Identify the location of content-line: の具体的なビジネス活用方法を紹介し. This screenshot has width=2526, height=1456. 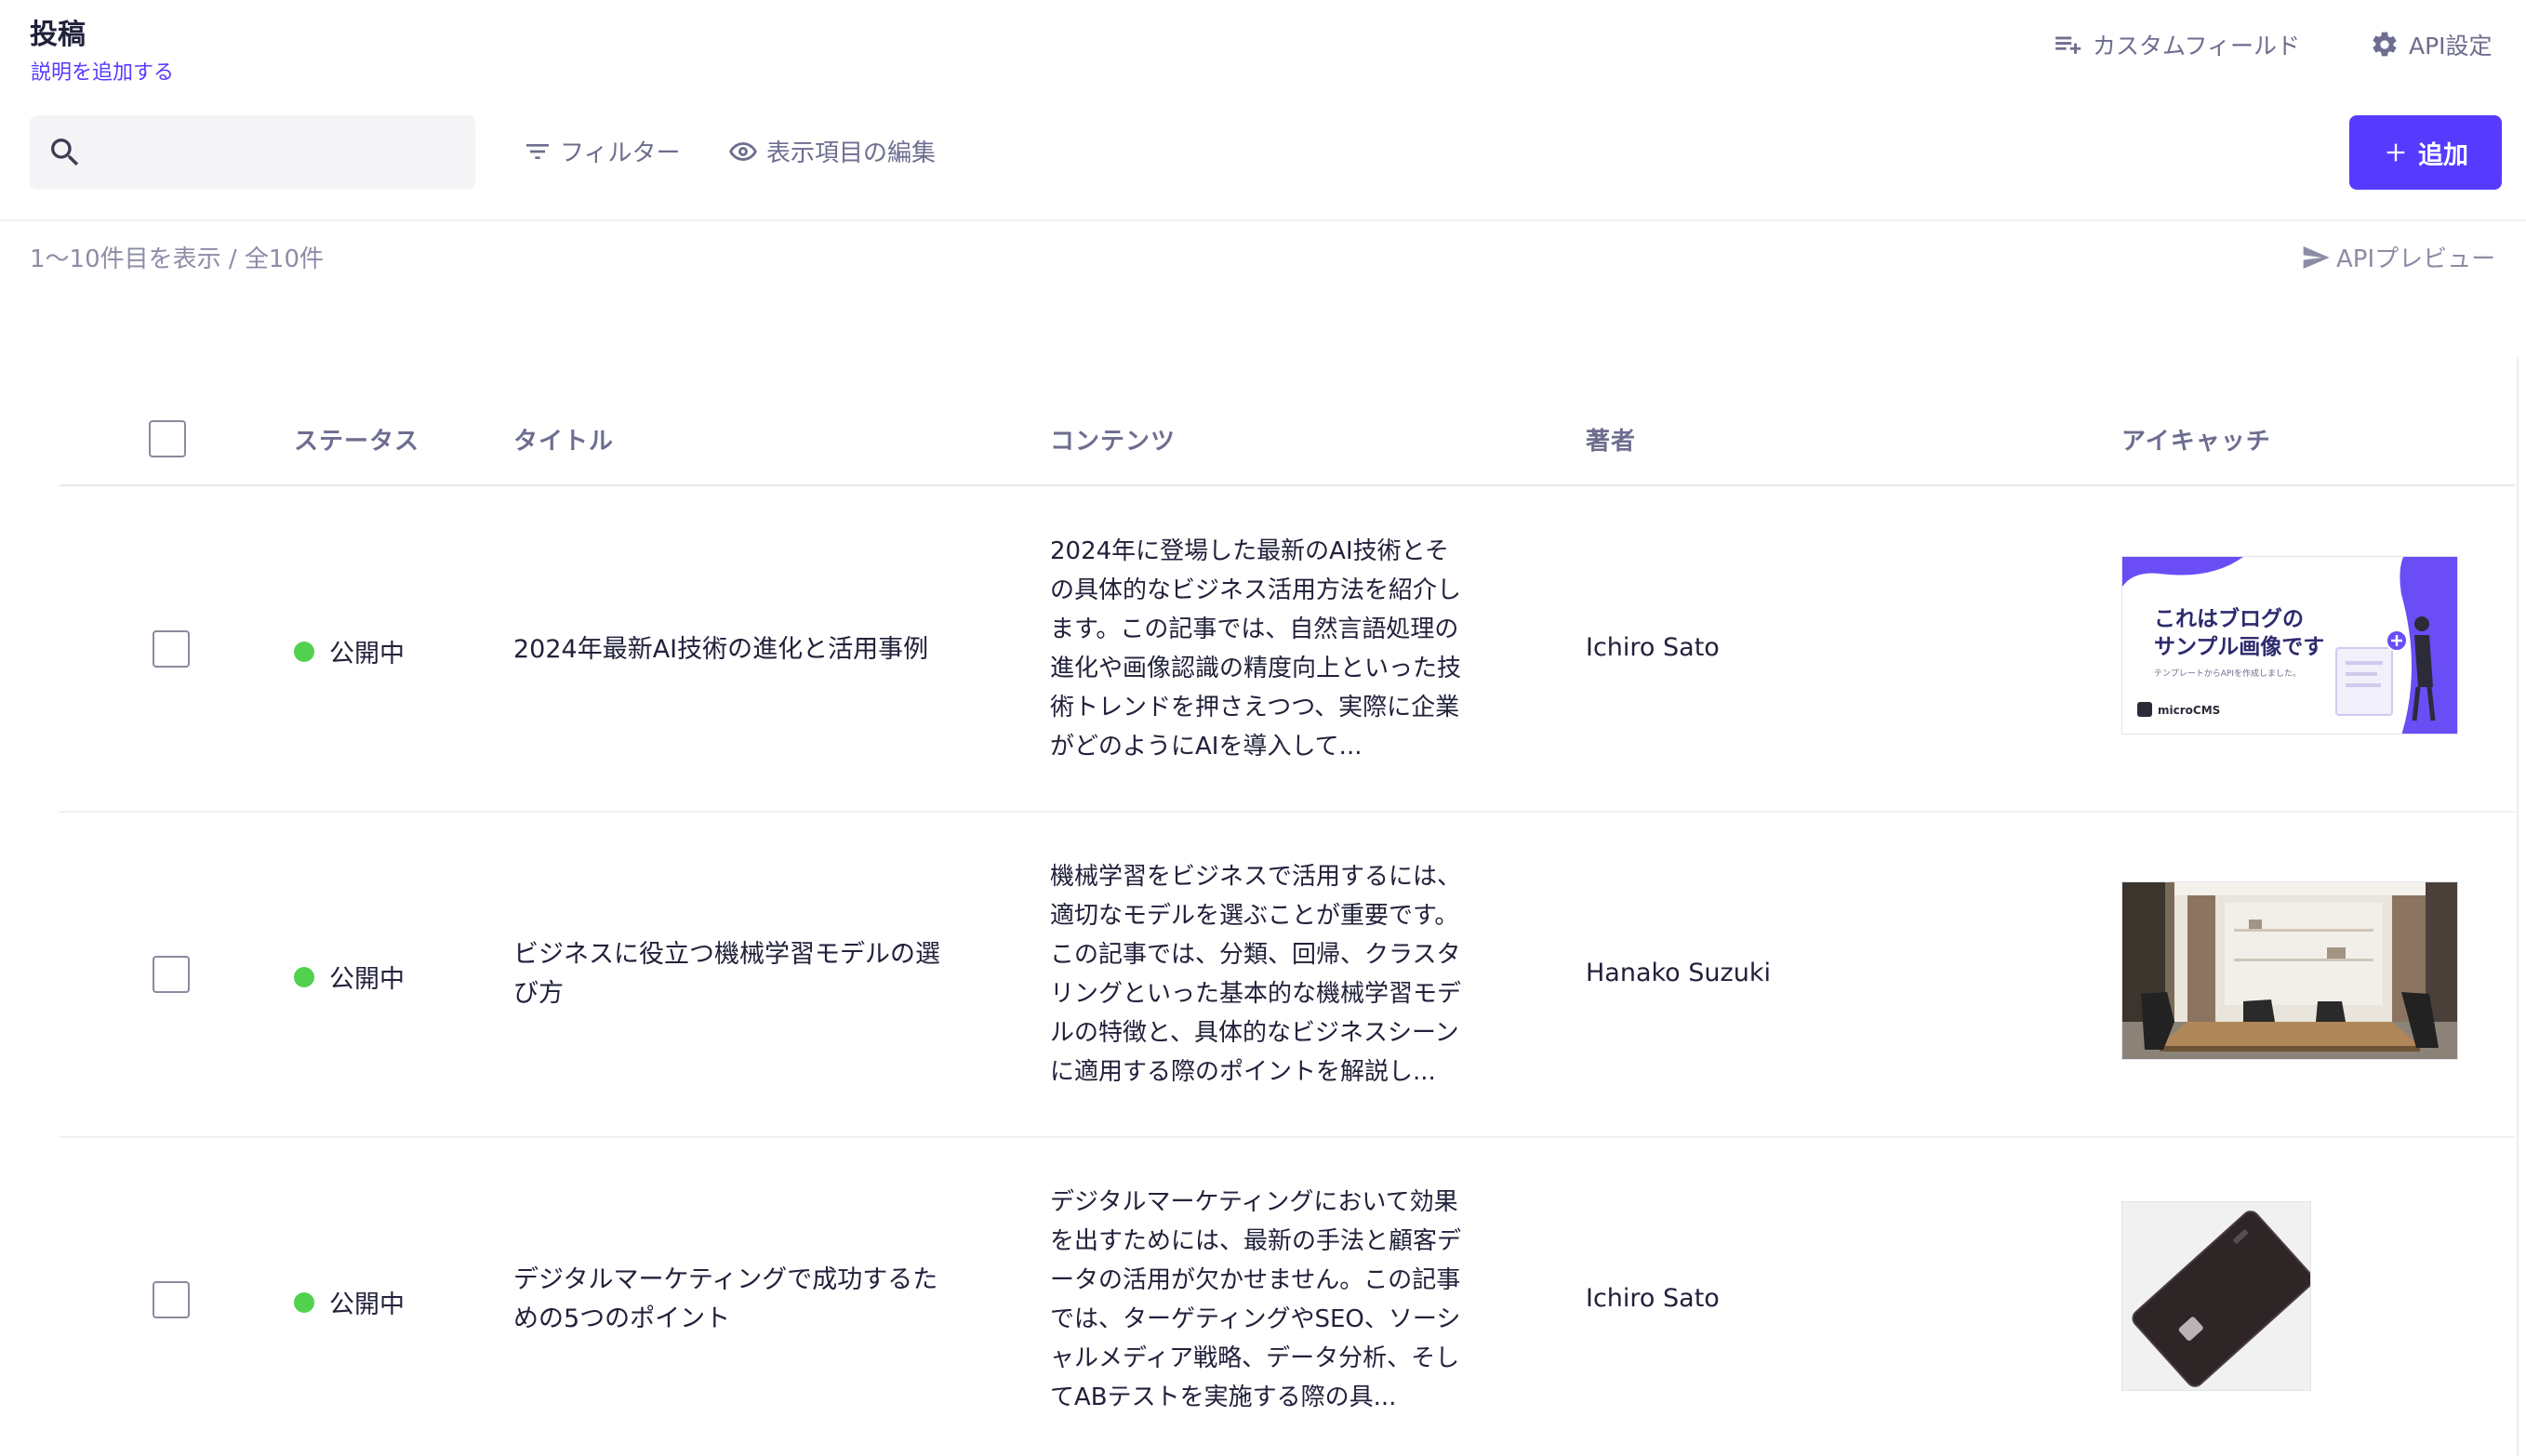
(1256, 590).